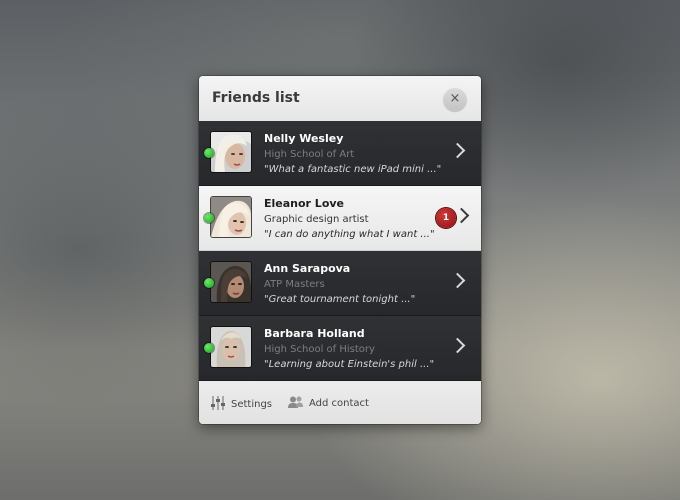 The image size is (680, 500). I want to click on friend-name: Nelly Wesley, so click(304, 138).